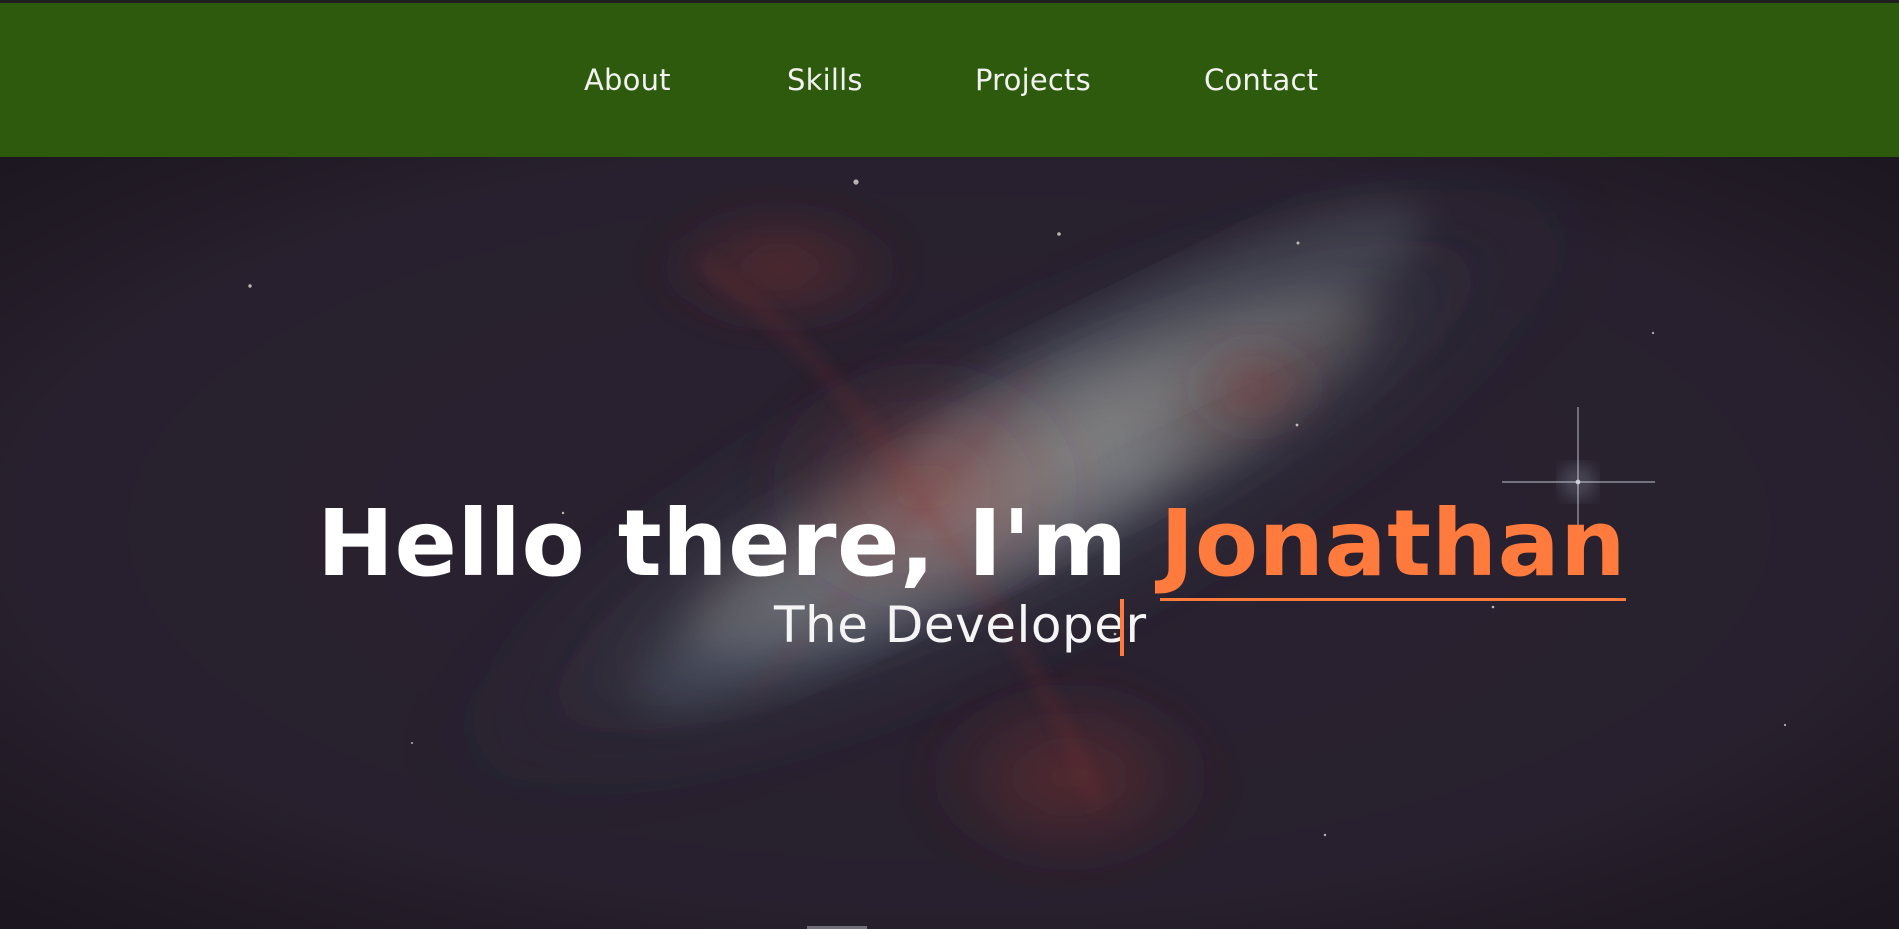  Describe the element at coordinates (825, 80) in the screenshot. I see `nav-link-skills: Skills` at that location.